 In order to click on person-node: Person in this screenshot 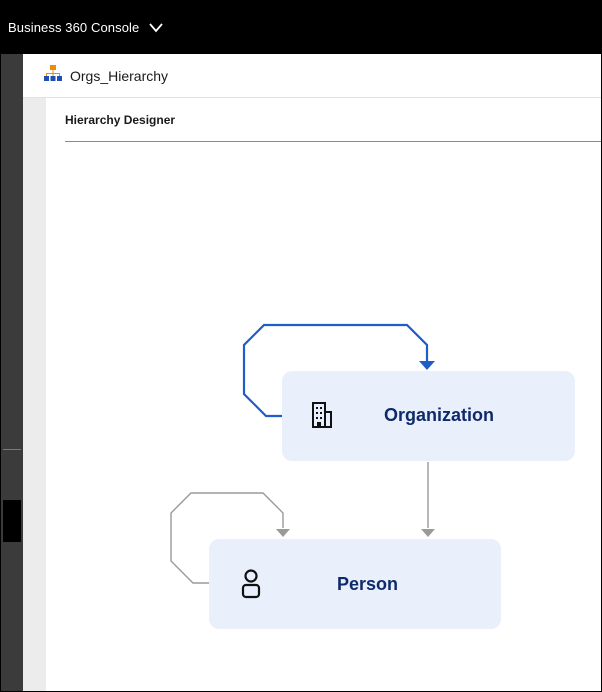, I will do `click(355, 584)`.